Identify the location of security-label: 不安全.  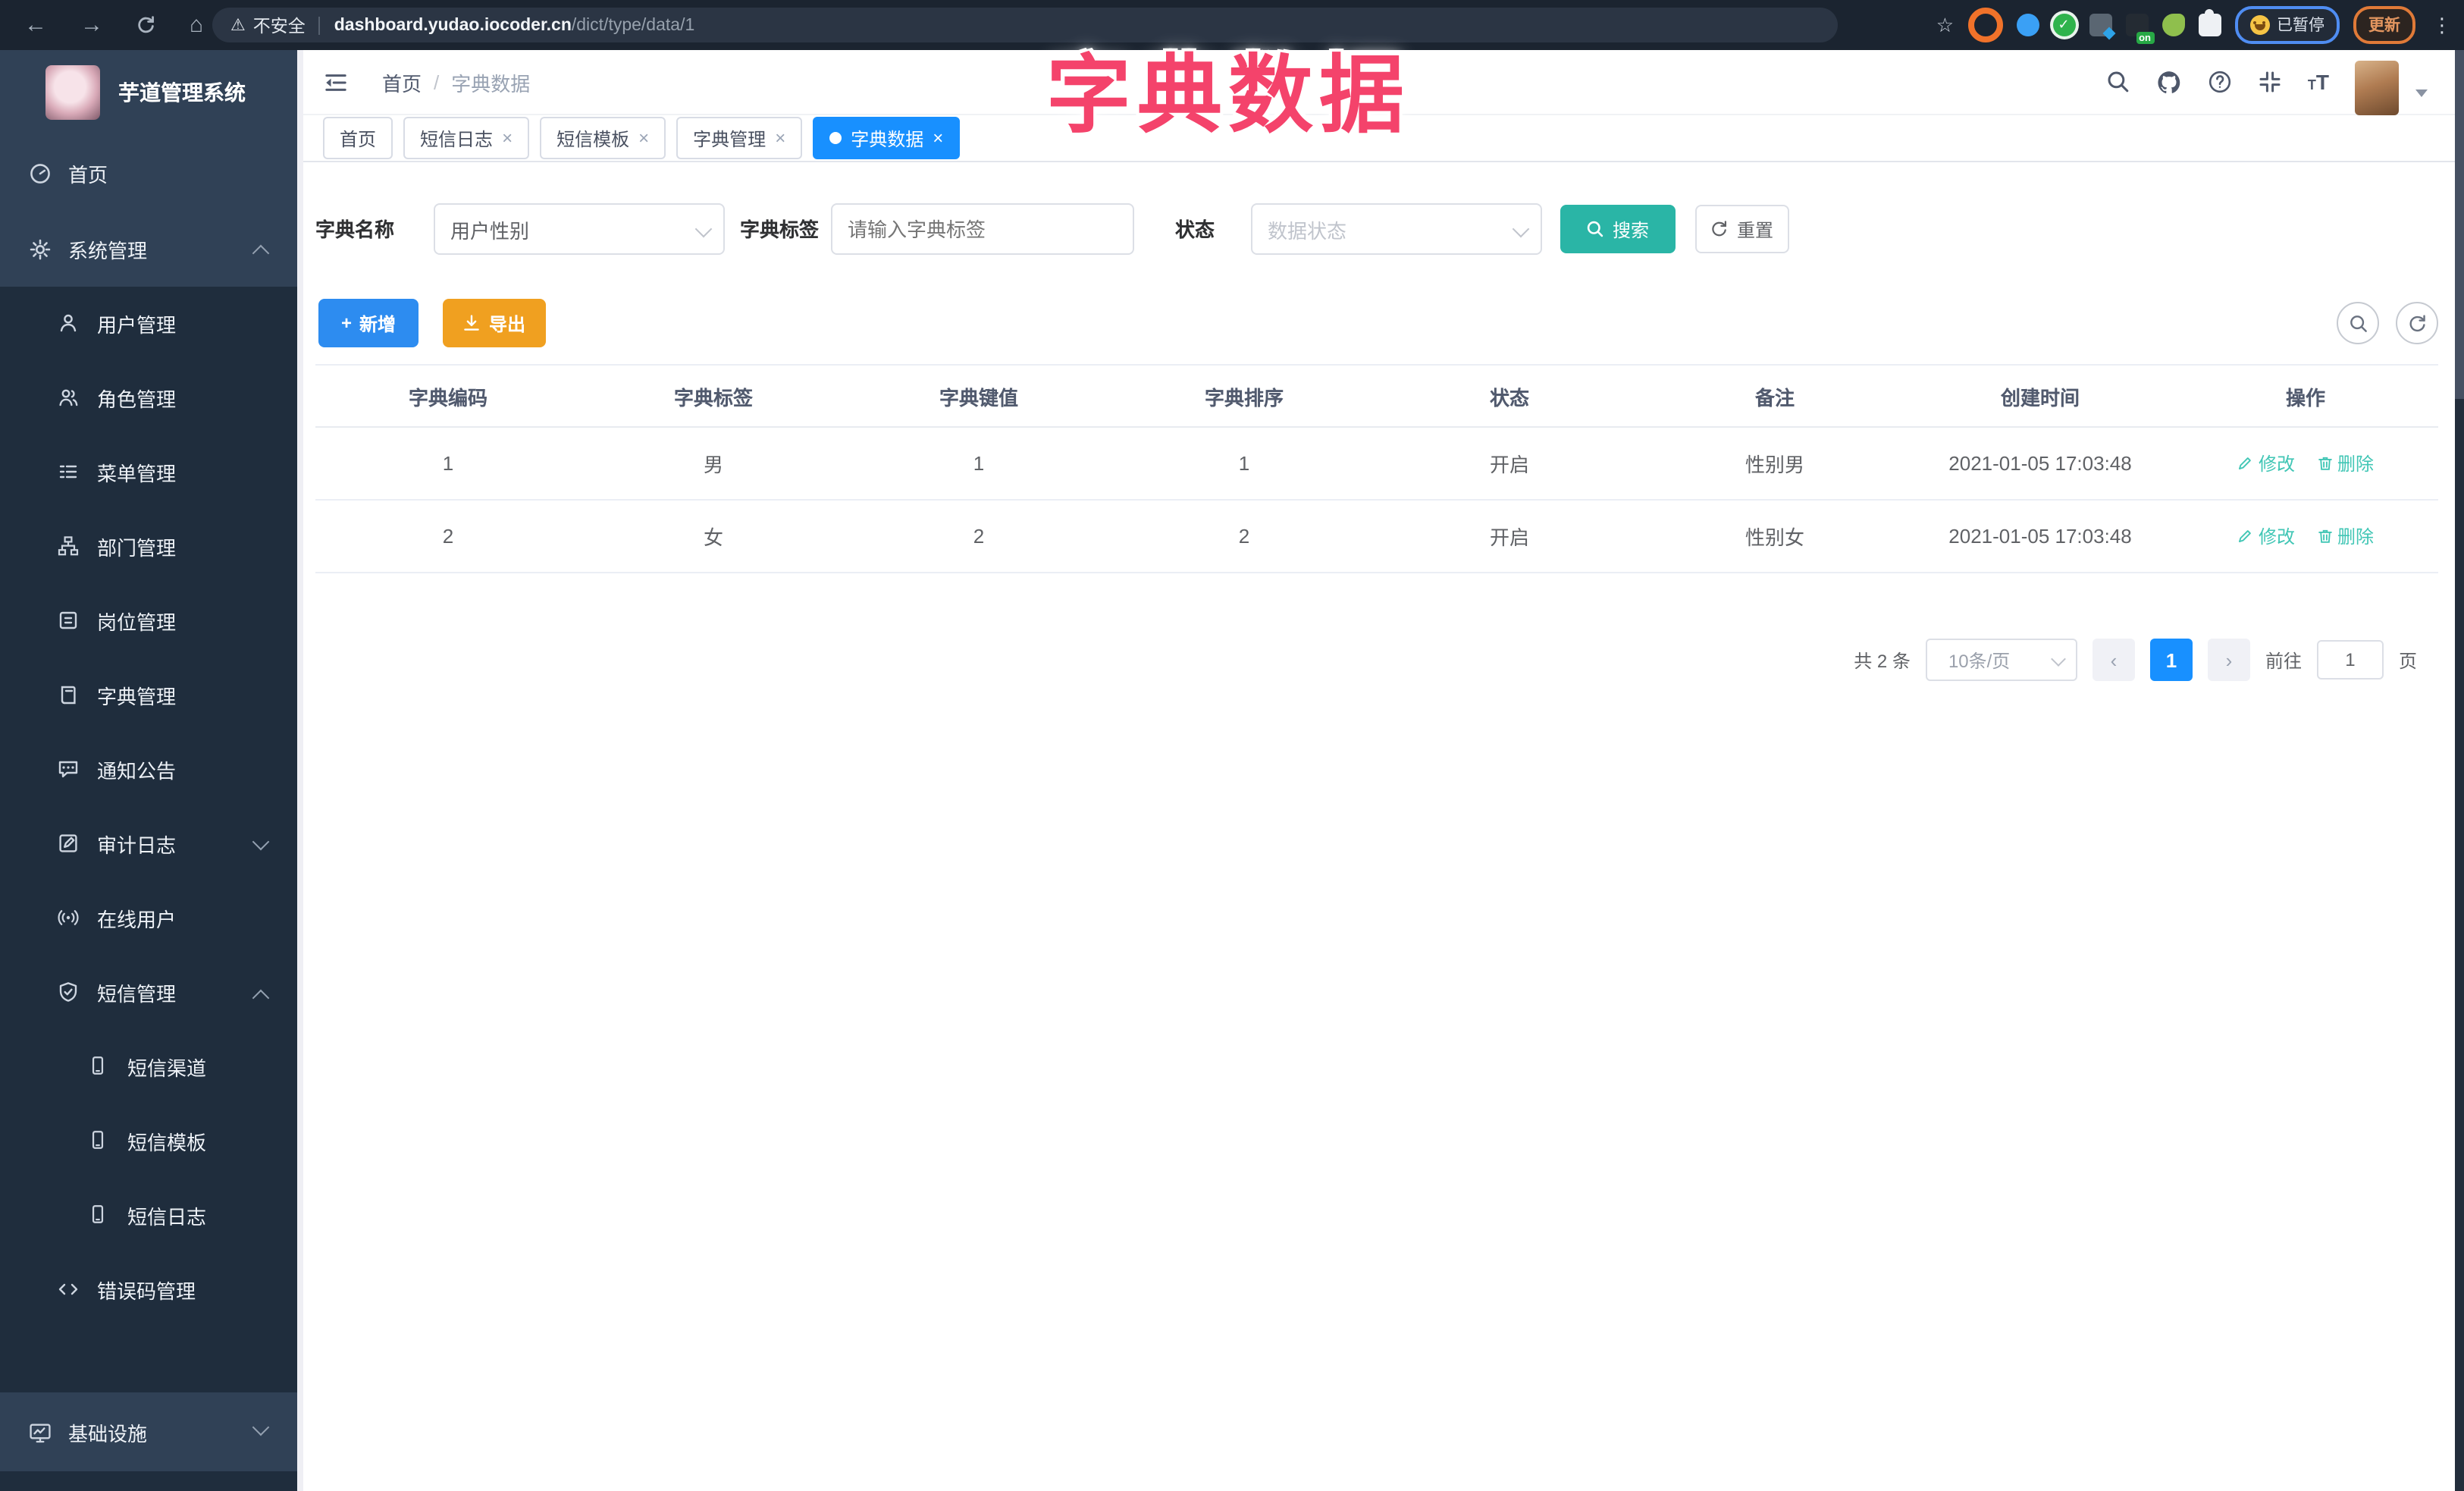
(279, 25).